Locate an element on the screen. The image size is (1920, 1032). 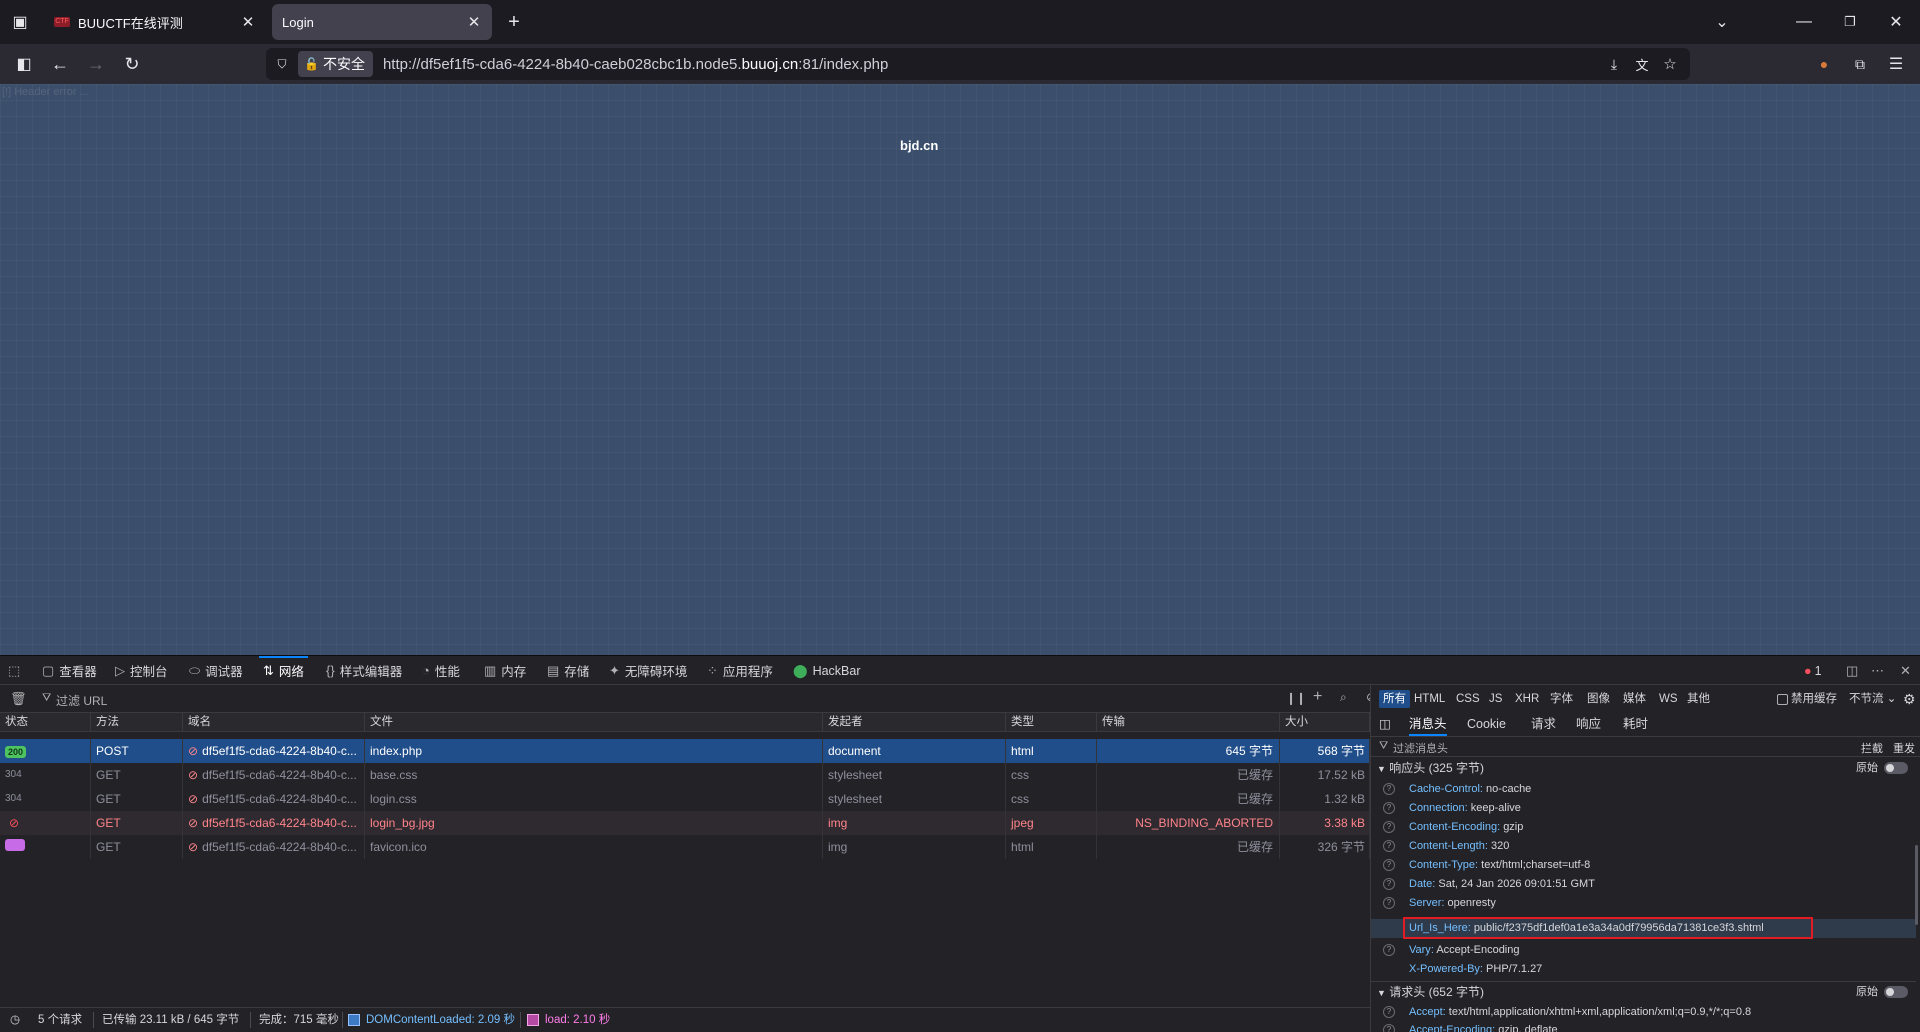
settings-gear-icon: ⚙ is located at coordinates (1909, 699).